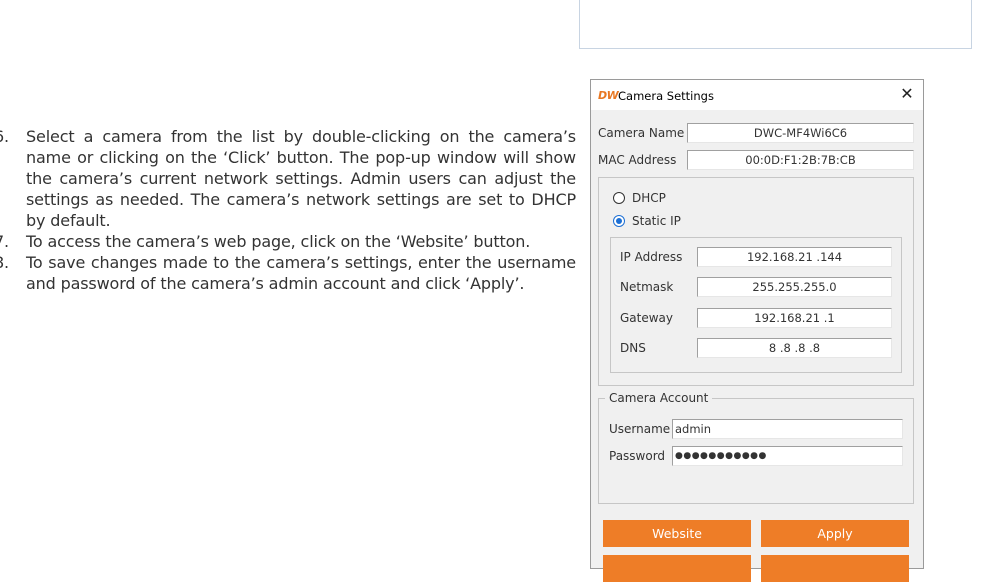 The image size is (983, 582). Describe the element at coordinates (800, 133) in the screenshot. I see `camera-name-field: DWC-MF4Wi6C6` at that location.